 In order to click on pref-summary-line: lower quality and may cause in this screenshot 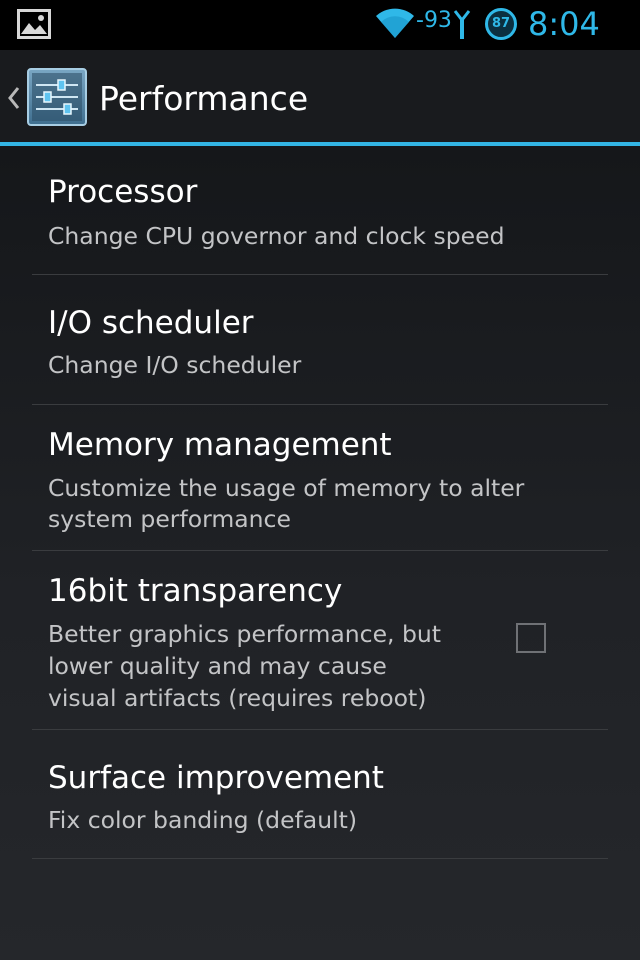, I will do `click(217, 666)`.